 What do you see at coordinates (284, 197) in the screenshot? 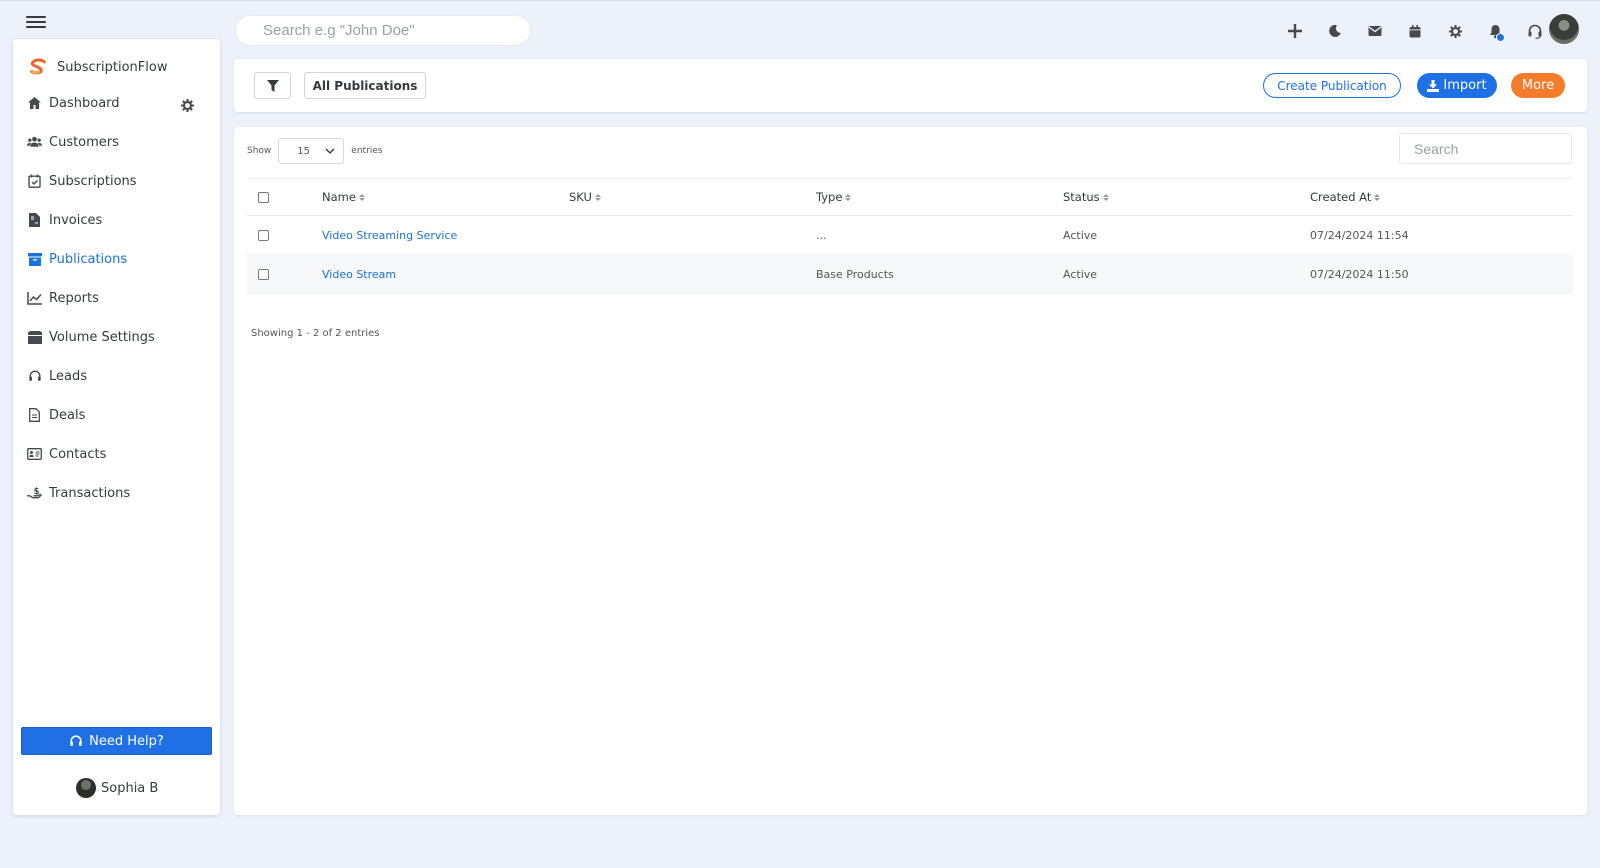
I see `select-all-cell` at bounding box center [284, 197].